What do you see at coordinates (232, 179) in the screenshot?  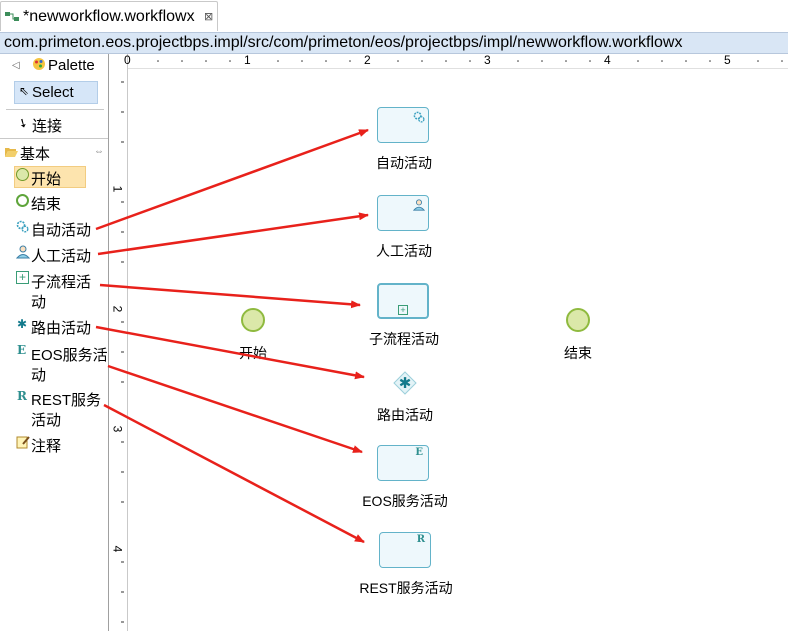 I see `arrow-auto-activity` at bounding box center [232, 179].